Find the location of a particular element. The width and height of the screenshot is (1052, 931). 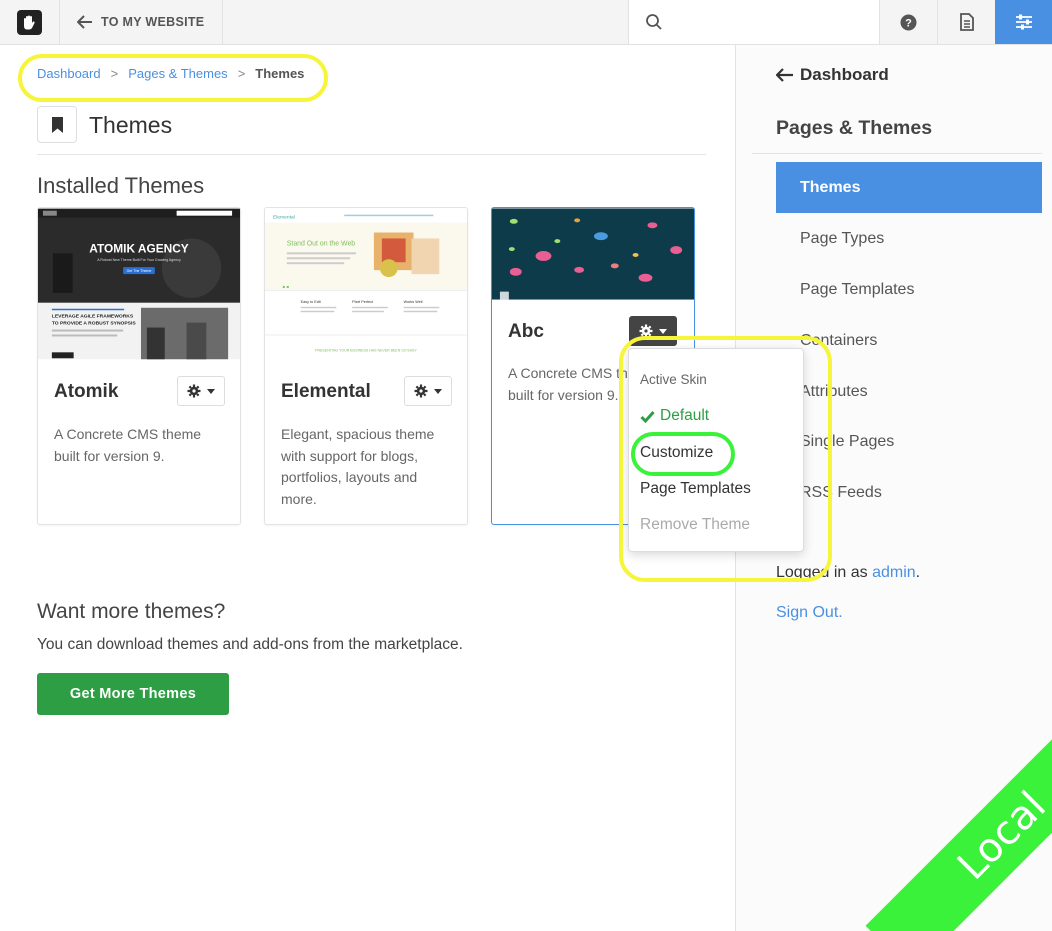

sliders-icon is located at coordinates (1023, 22).